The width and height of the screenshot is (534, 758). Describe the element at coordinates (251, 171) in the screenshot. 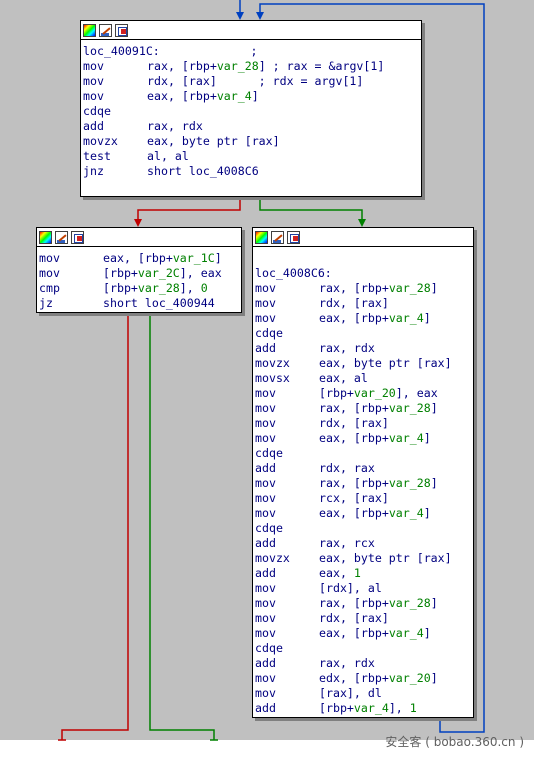

I see `instruction-line: jnz short loc_4008C6` at that location.